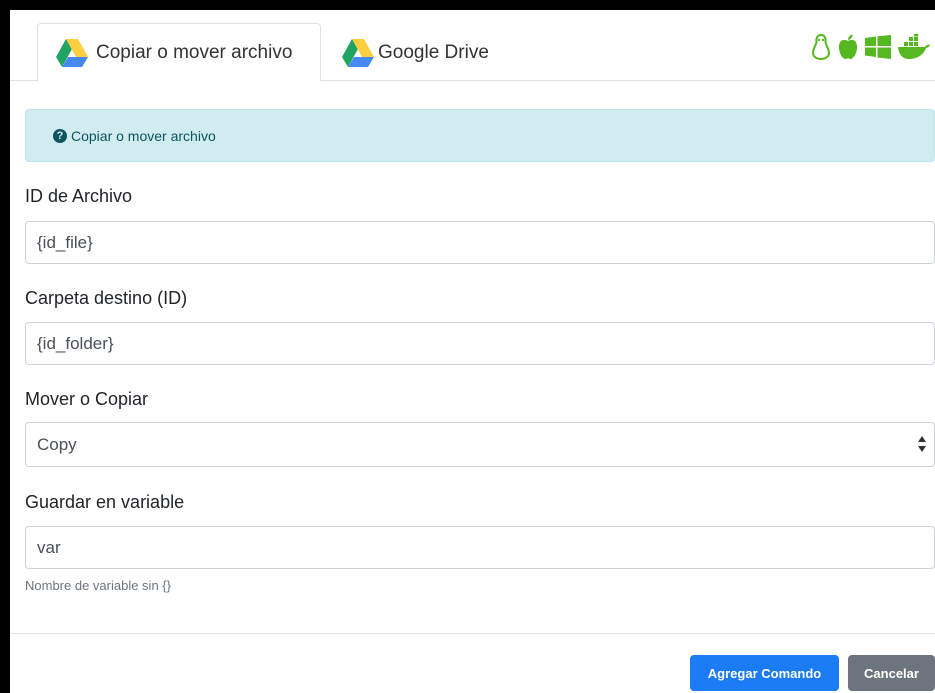 This screenshot has width=935, height=693. I want to click on folder-id-label: Carpeta destino (ID), so click(106, 298).